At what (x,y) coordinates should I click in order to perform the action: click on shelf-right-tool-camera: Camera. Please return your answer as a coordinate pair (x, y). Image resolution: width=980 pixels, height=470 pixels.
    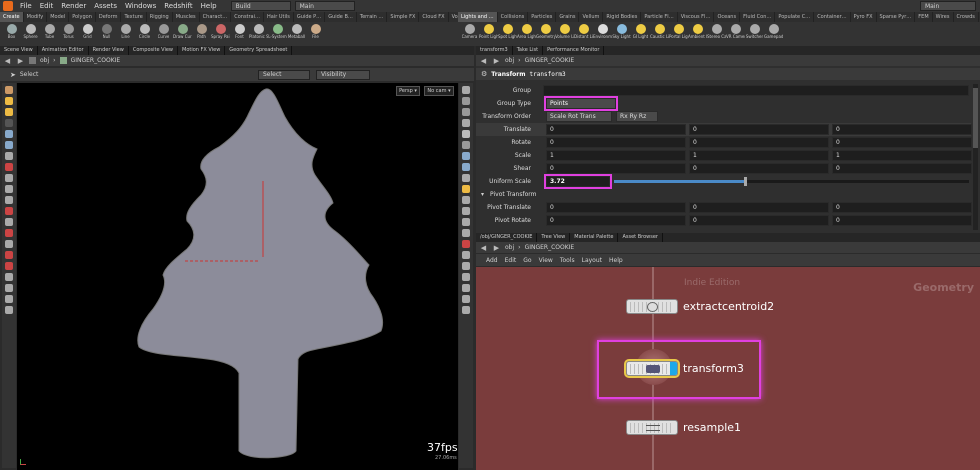
    Looking at the image, I should click on (469, 34).